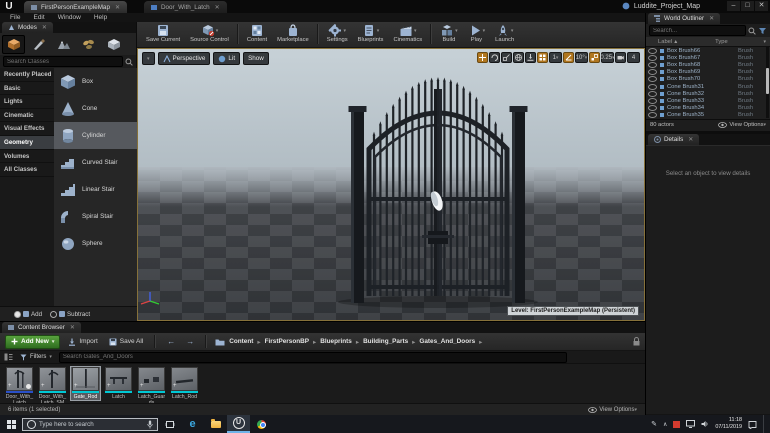  I want to click on modes-tab: Modes ✕, so click(27, 27).